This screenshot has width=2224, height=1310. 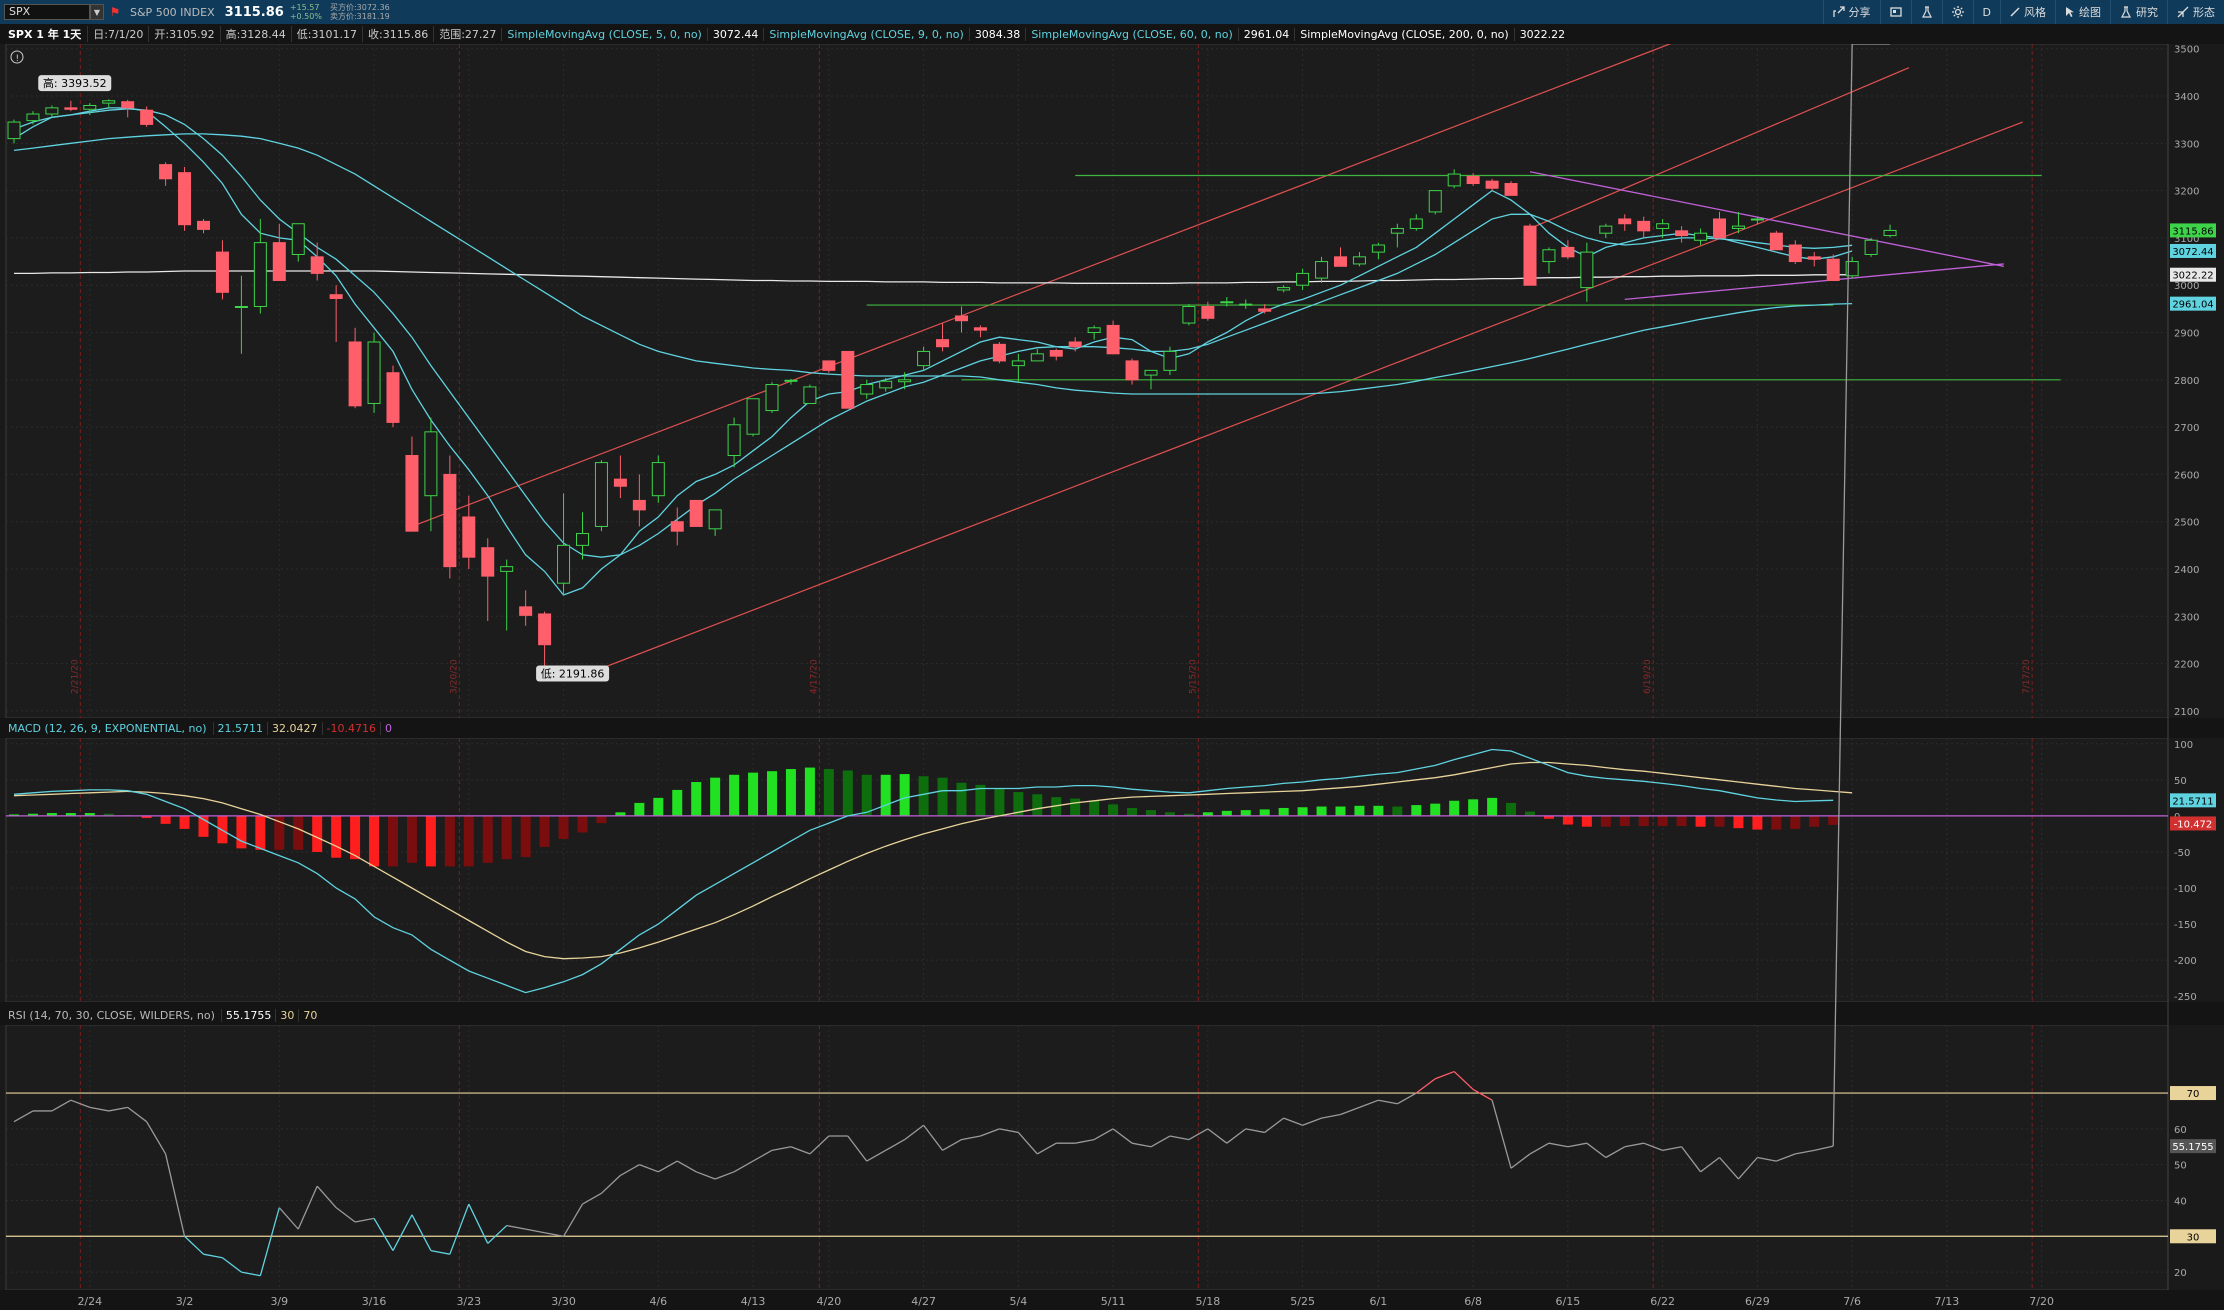 What do you see at coordinates (2082, 12) in the screenshot?
I see `drawing-button: 绘图` at bounding box center [2082, 12].